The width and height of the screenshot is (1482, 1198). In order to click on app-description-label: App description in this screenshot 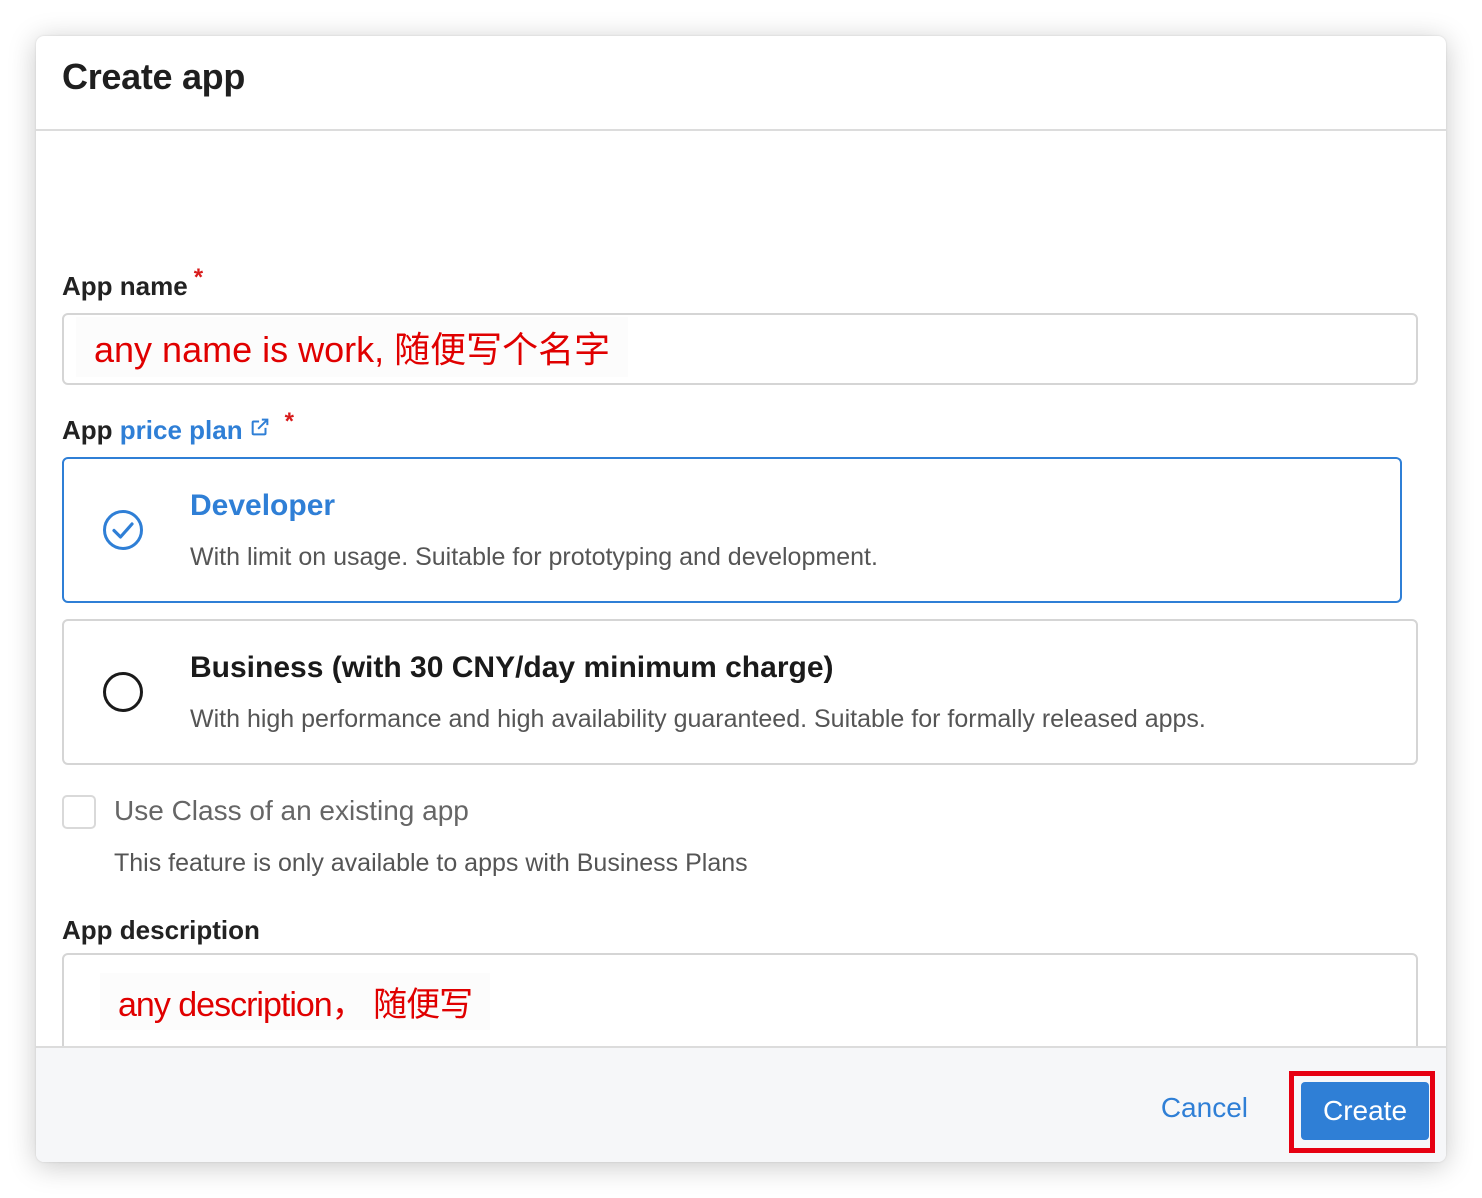, I will do `click(161, 930)`.